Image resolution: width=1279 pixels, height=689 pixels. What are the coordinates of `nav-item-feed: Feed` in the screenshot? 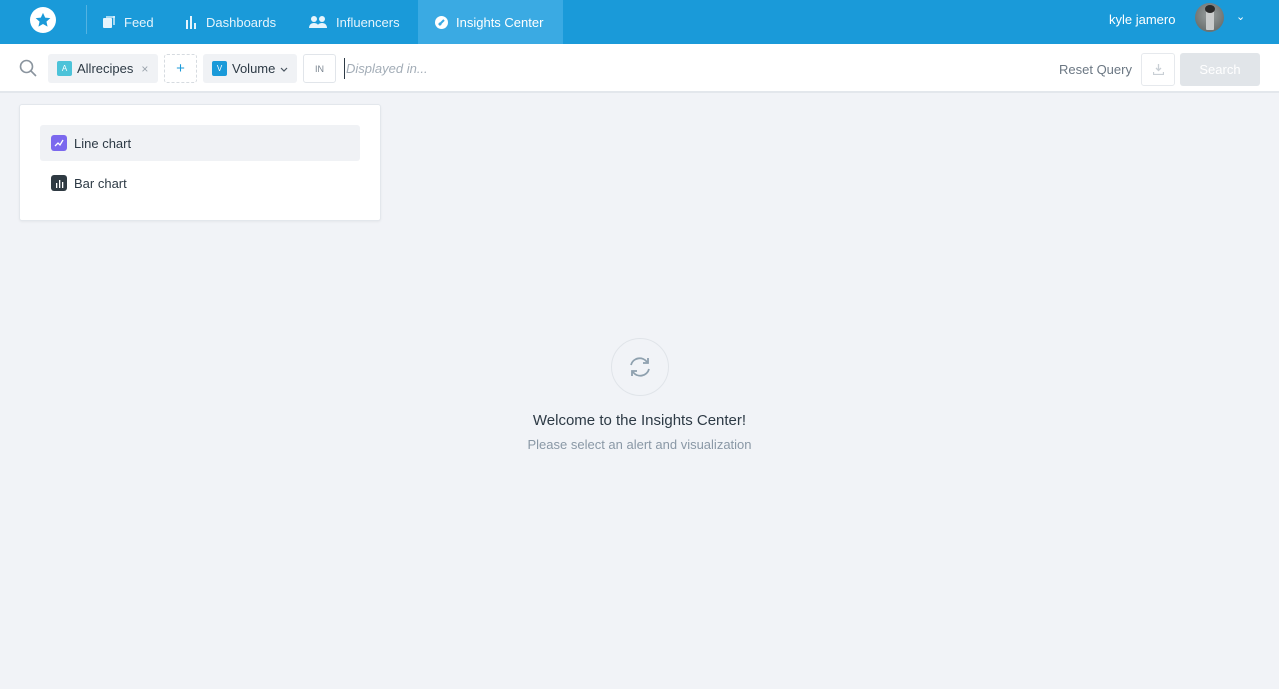 It's located at (128, 22).